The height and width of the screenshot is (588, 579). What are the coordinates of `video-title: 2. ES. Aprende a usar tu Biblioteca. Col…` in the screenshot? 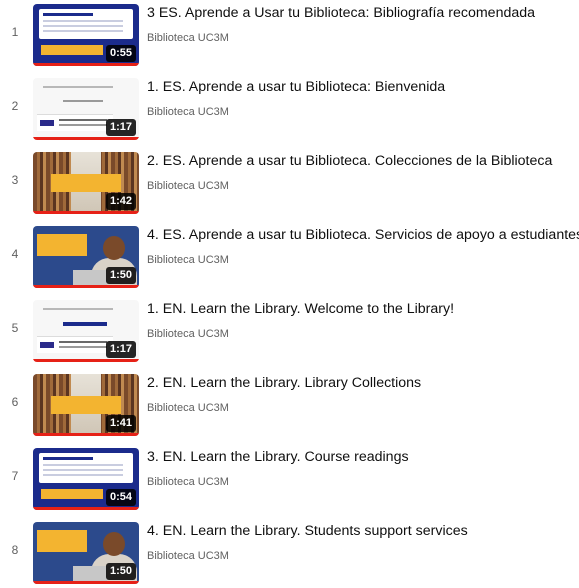 It's located at (363, 161).